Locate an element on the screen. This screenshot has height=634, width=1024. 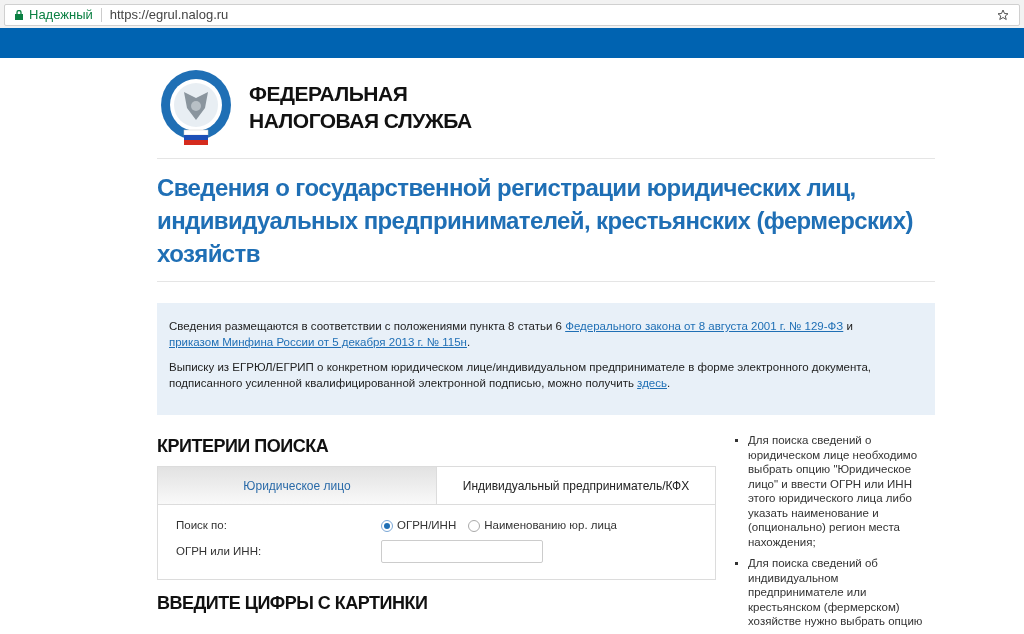
radio-option: Наименованию юр. лица is located at coordinates (542, 526).